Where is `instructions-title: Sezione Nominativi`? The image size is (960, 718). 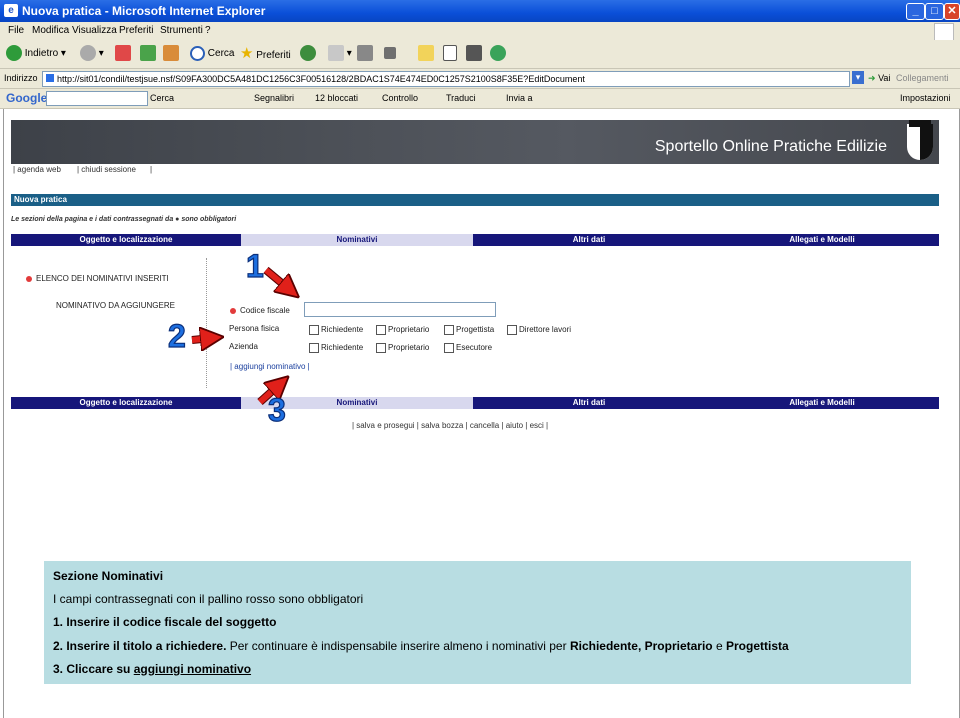 instructions-title: Sezione Nominativi is located at coordinates (108, 576).